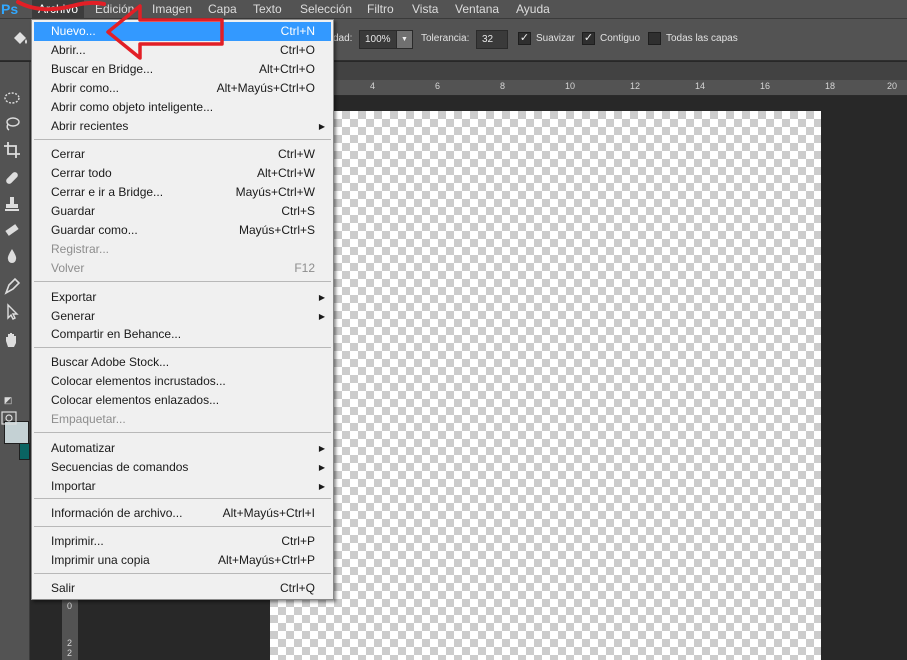 The width and height of the screenshot is (907, 660). Describe the element at coordinates (70, 643) in the screenshot. I see `ruler-number: 2` at that location.